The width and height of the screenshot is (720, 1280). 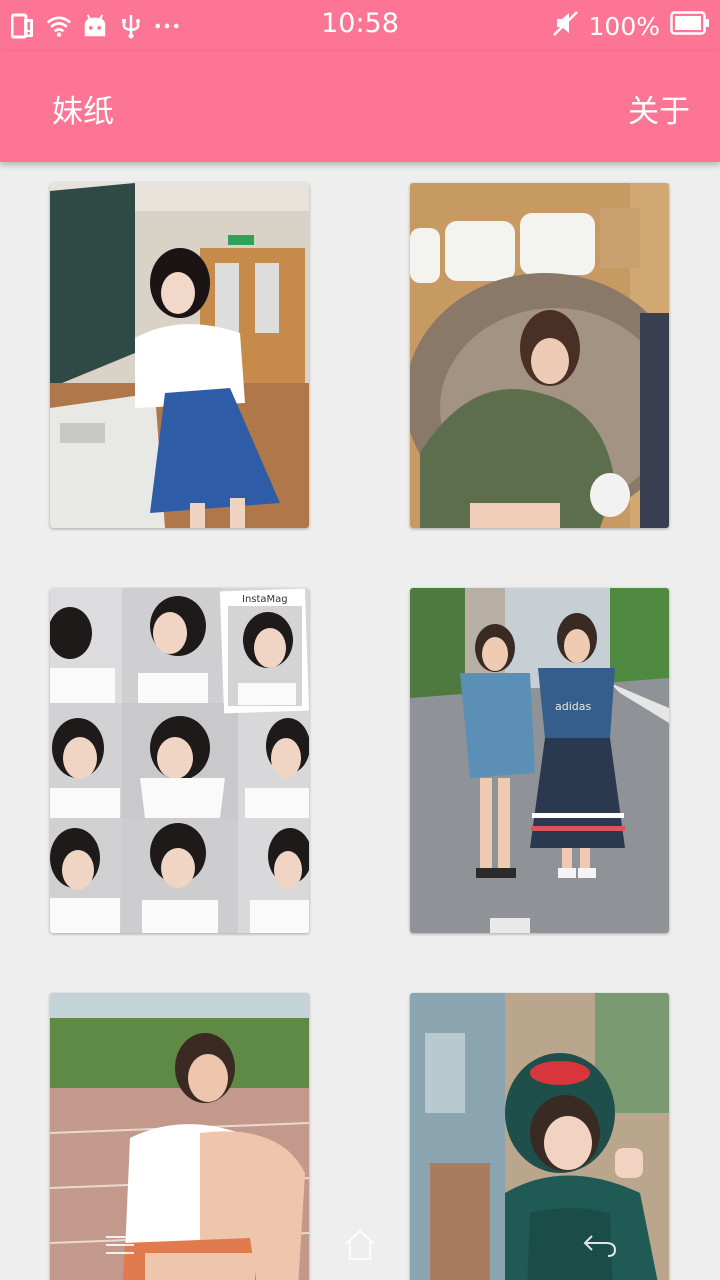 What do you see at coordinates (565, 26) in the screenshot?
I see `mute-icon` at bounding box center [565, 26].